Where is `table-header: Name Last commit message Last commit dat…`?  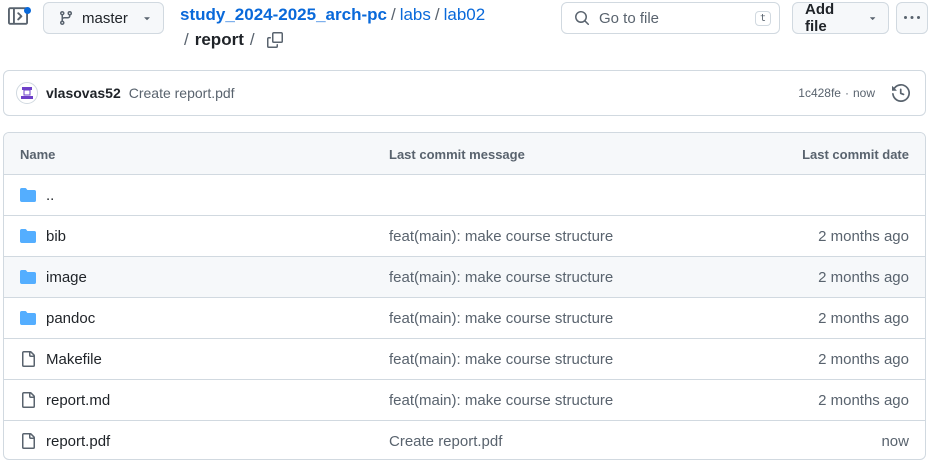 table-header: Name Last commit message Last commit dat… is located at coordinates (464, 154).